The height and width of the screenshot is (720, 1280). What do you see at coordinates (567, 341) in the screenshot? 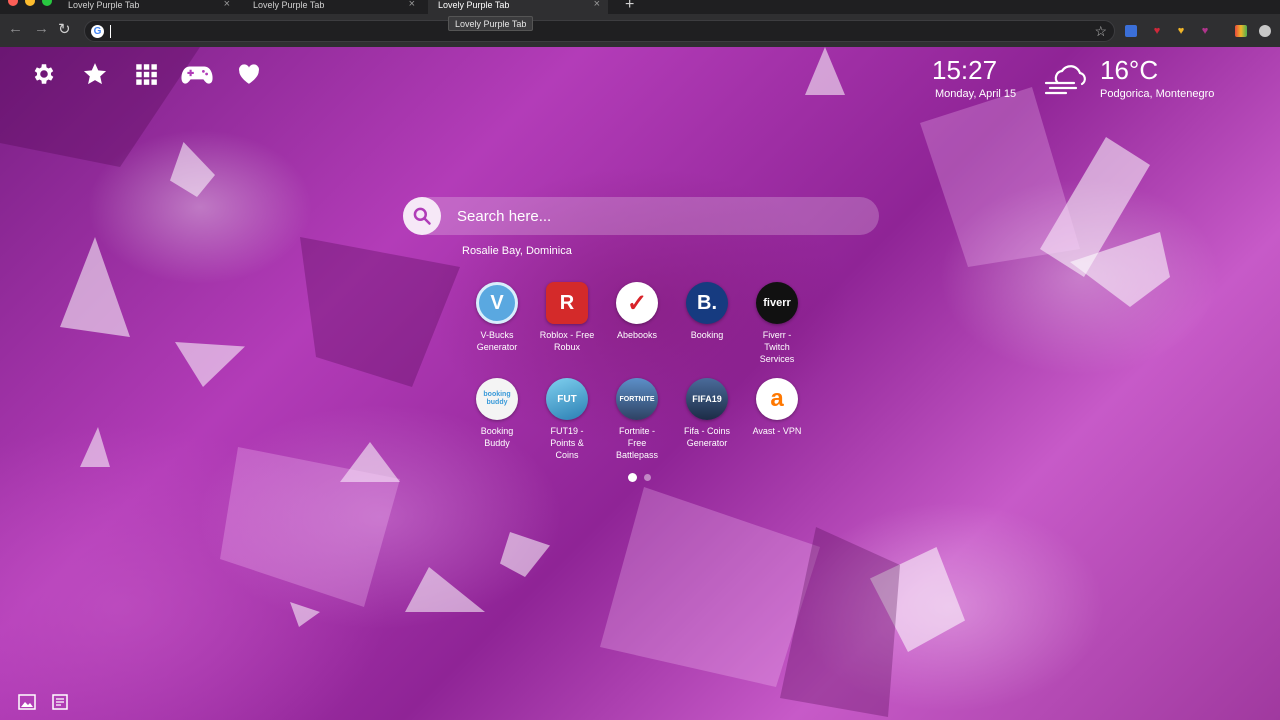
I see `tile-label: Roblox - Free Robux` at bounding box center [567, 341].